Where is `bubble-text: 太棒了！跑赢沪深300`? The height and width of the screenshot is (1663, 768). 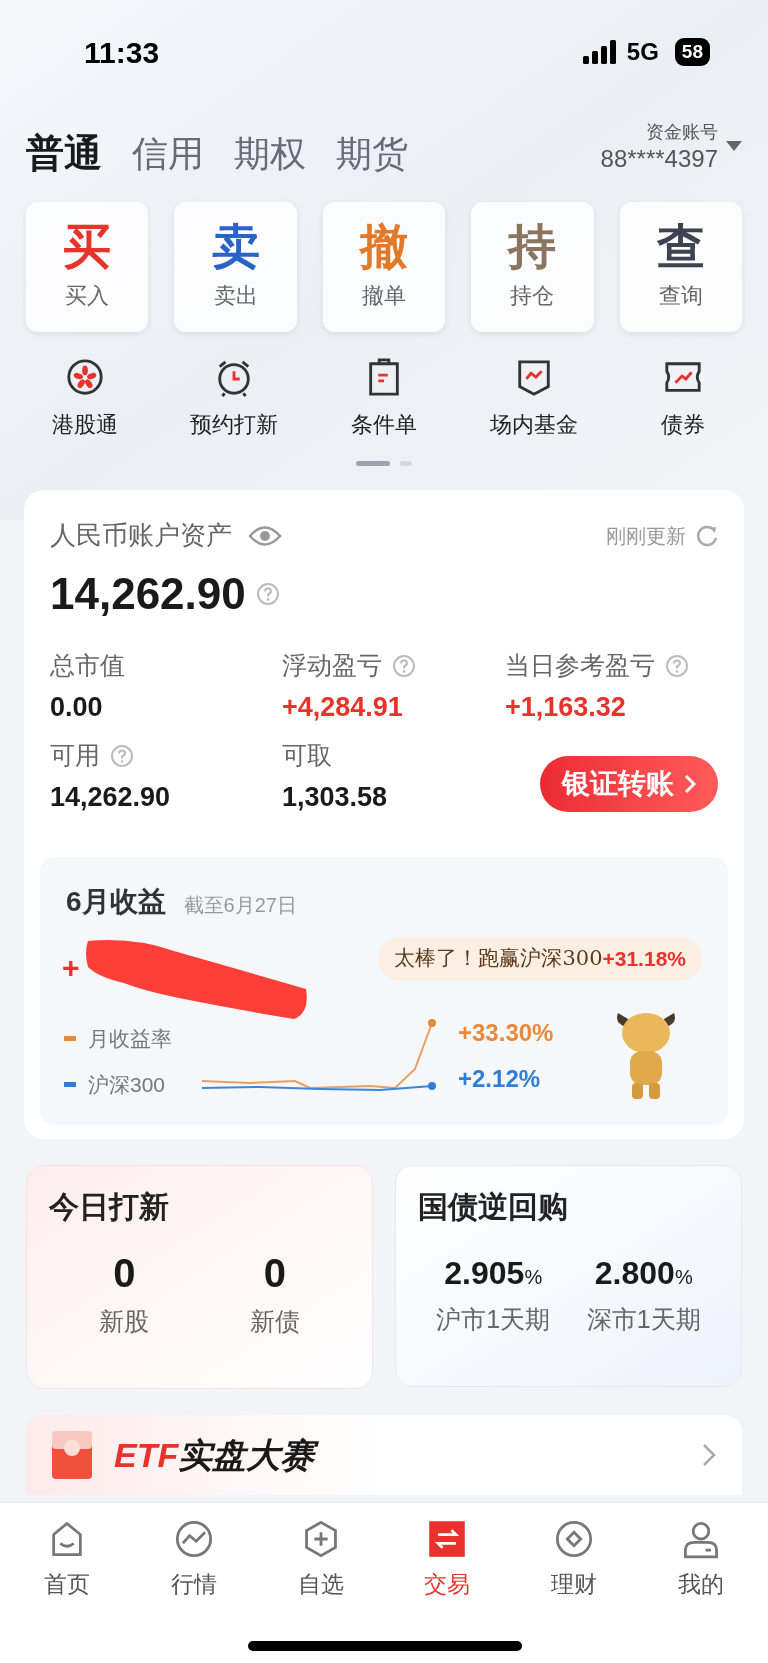
bubble-text: 太棒了！跑赢沪深300 is located at coordinates (498, 958).